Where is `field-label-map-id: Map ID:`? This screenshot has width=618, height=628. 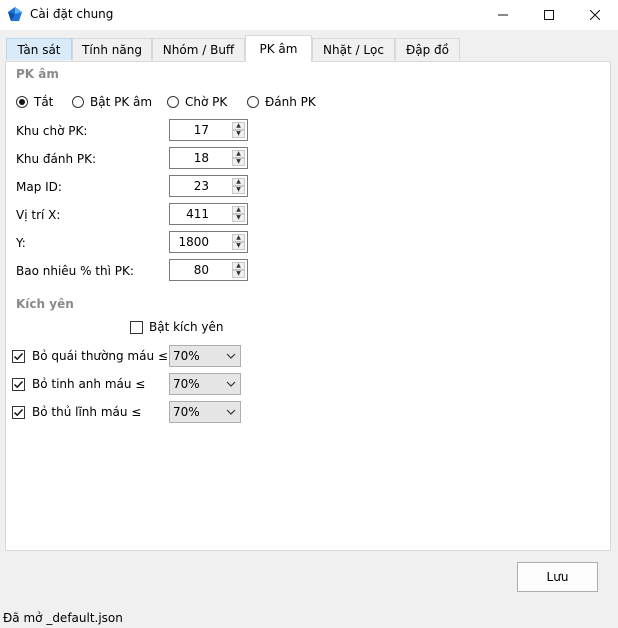
field-label-map-id: Map ID: is located at coordinates (39, 187).